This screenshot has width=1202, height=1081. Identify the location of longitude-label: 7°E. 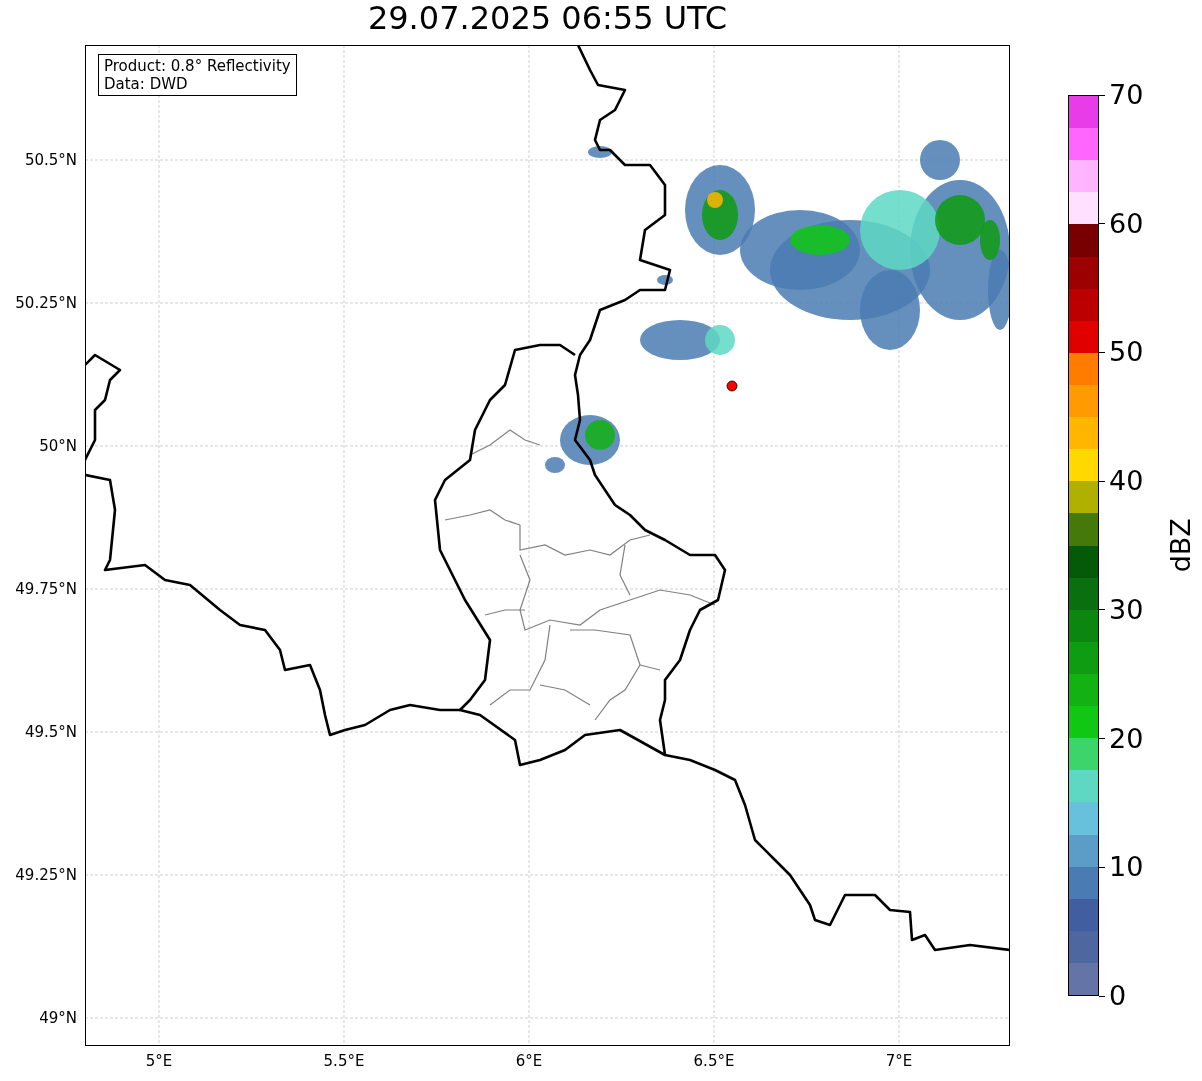
(899, 1061).